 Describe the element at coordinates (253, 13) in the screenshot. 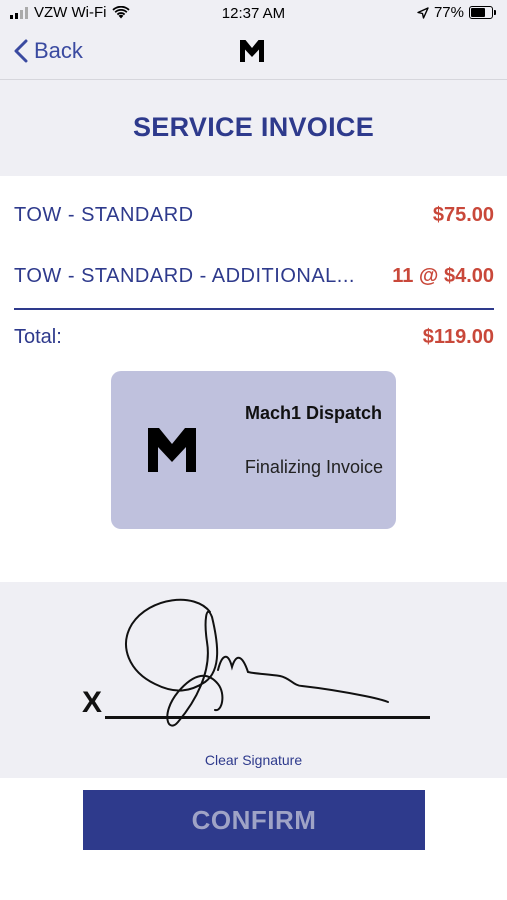

I see `status-bar: VZW Wi-Fi 12:37 AM 77%` at that location.